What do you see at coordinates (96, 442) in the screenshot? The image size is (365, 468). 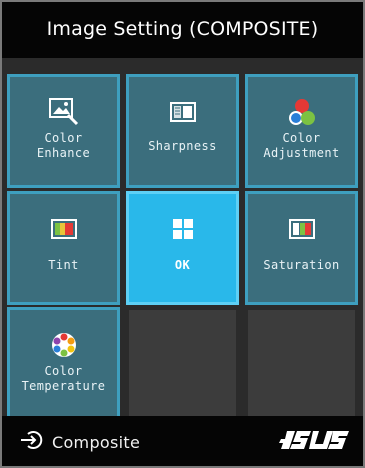 I see `input-source-label: Composite` at bounding box center [96, 442].